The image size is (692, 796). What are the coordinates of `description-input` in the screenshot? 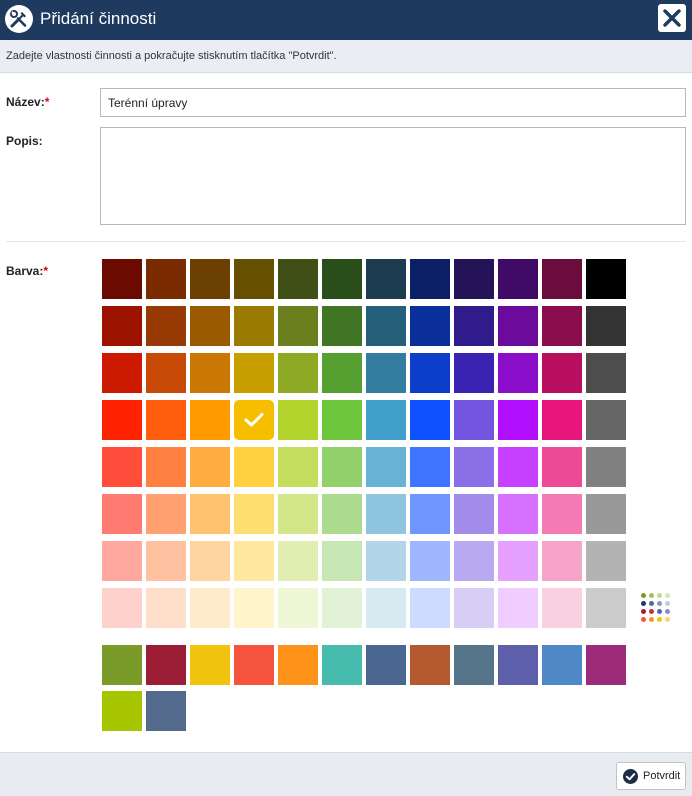 It's located at (393, 176).